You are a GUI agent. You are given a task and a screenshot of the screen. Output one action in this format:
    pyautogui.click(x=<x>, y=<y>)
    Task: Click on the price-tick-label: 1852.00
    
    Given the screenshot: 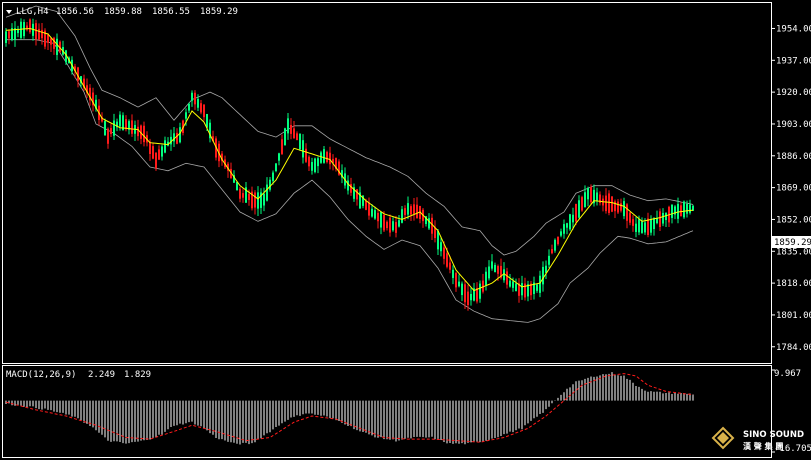 What is the action you would take?
    pyautogui.click(x=793, y=220)
    